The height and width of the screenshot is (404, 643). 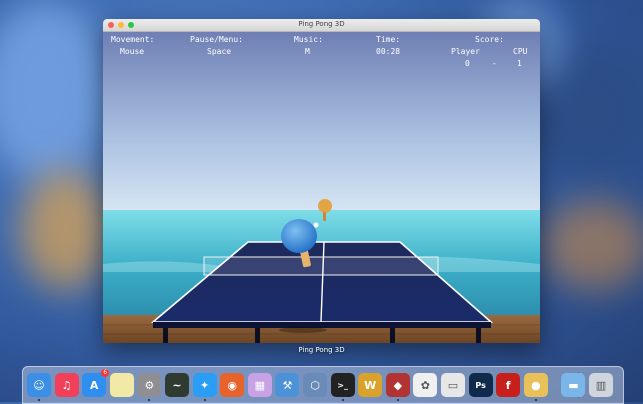 I want to click on time-value: 00:28, so click(x=388, y=51).